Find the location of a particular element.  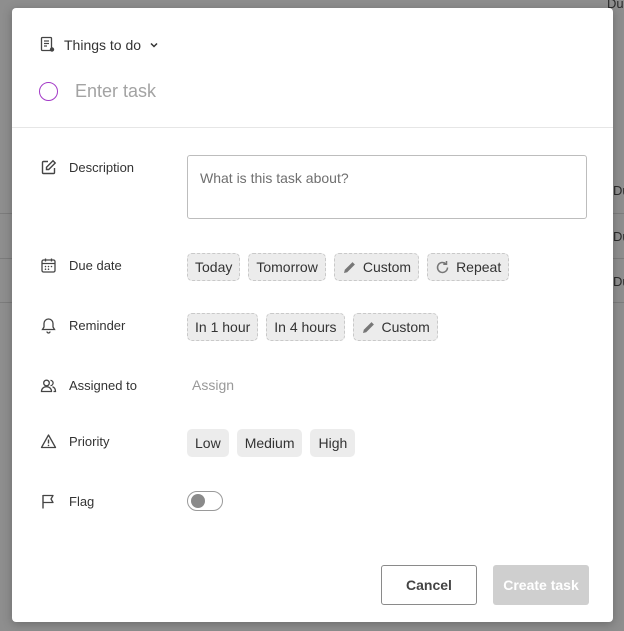

flag-toggle is located at coordinates (205, 501).